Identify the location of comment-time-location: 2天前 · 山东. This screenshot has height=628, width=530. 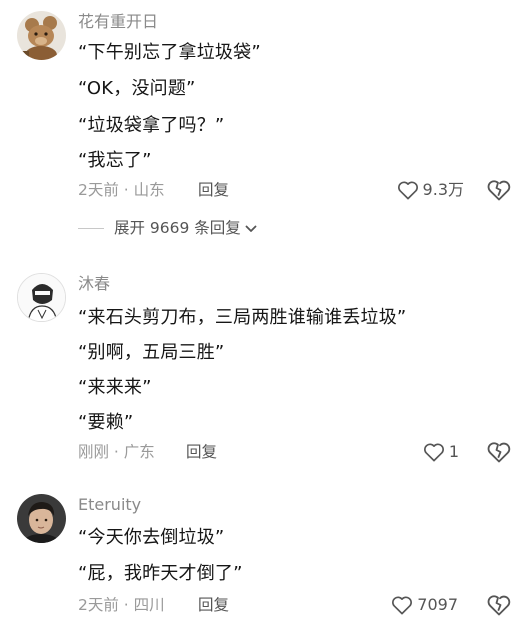
(121, 190).